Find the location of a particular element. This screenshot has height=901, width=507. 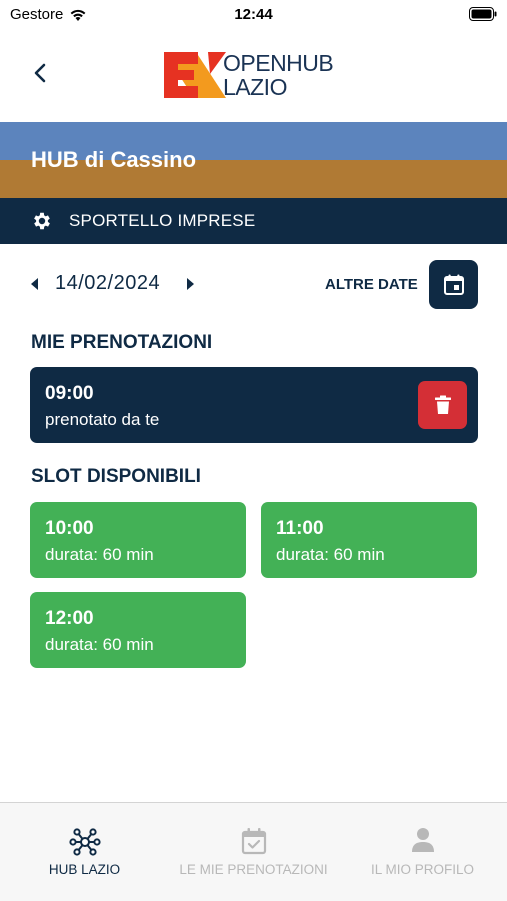

slot-card: 11:00 durata: 60 min is located at coordinates (369, 540).